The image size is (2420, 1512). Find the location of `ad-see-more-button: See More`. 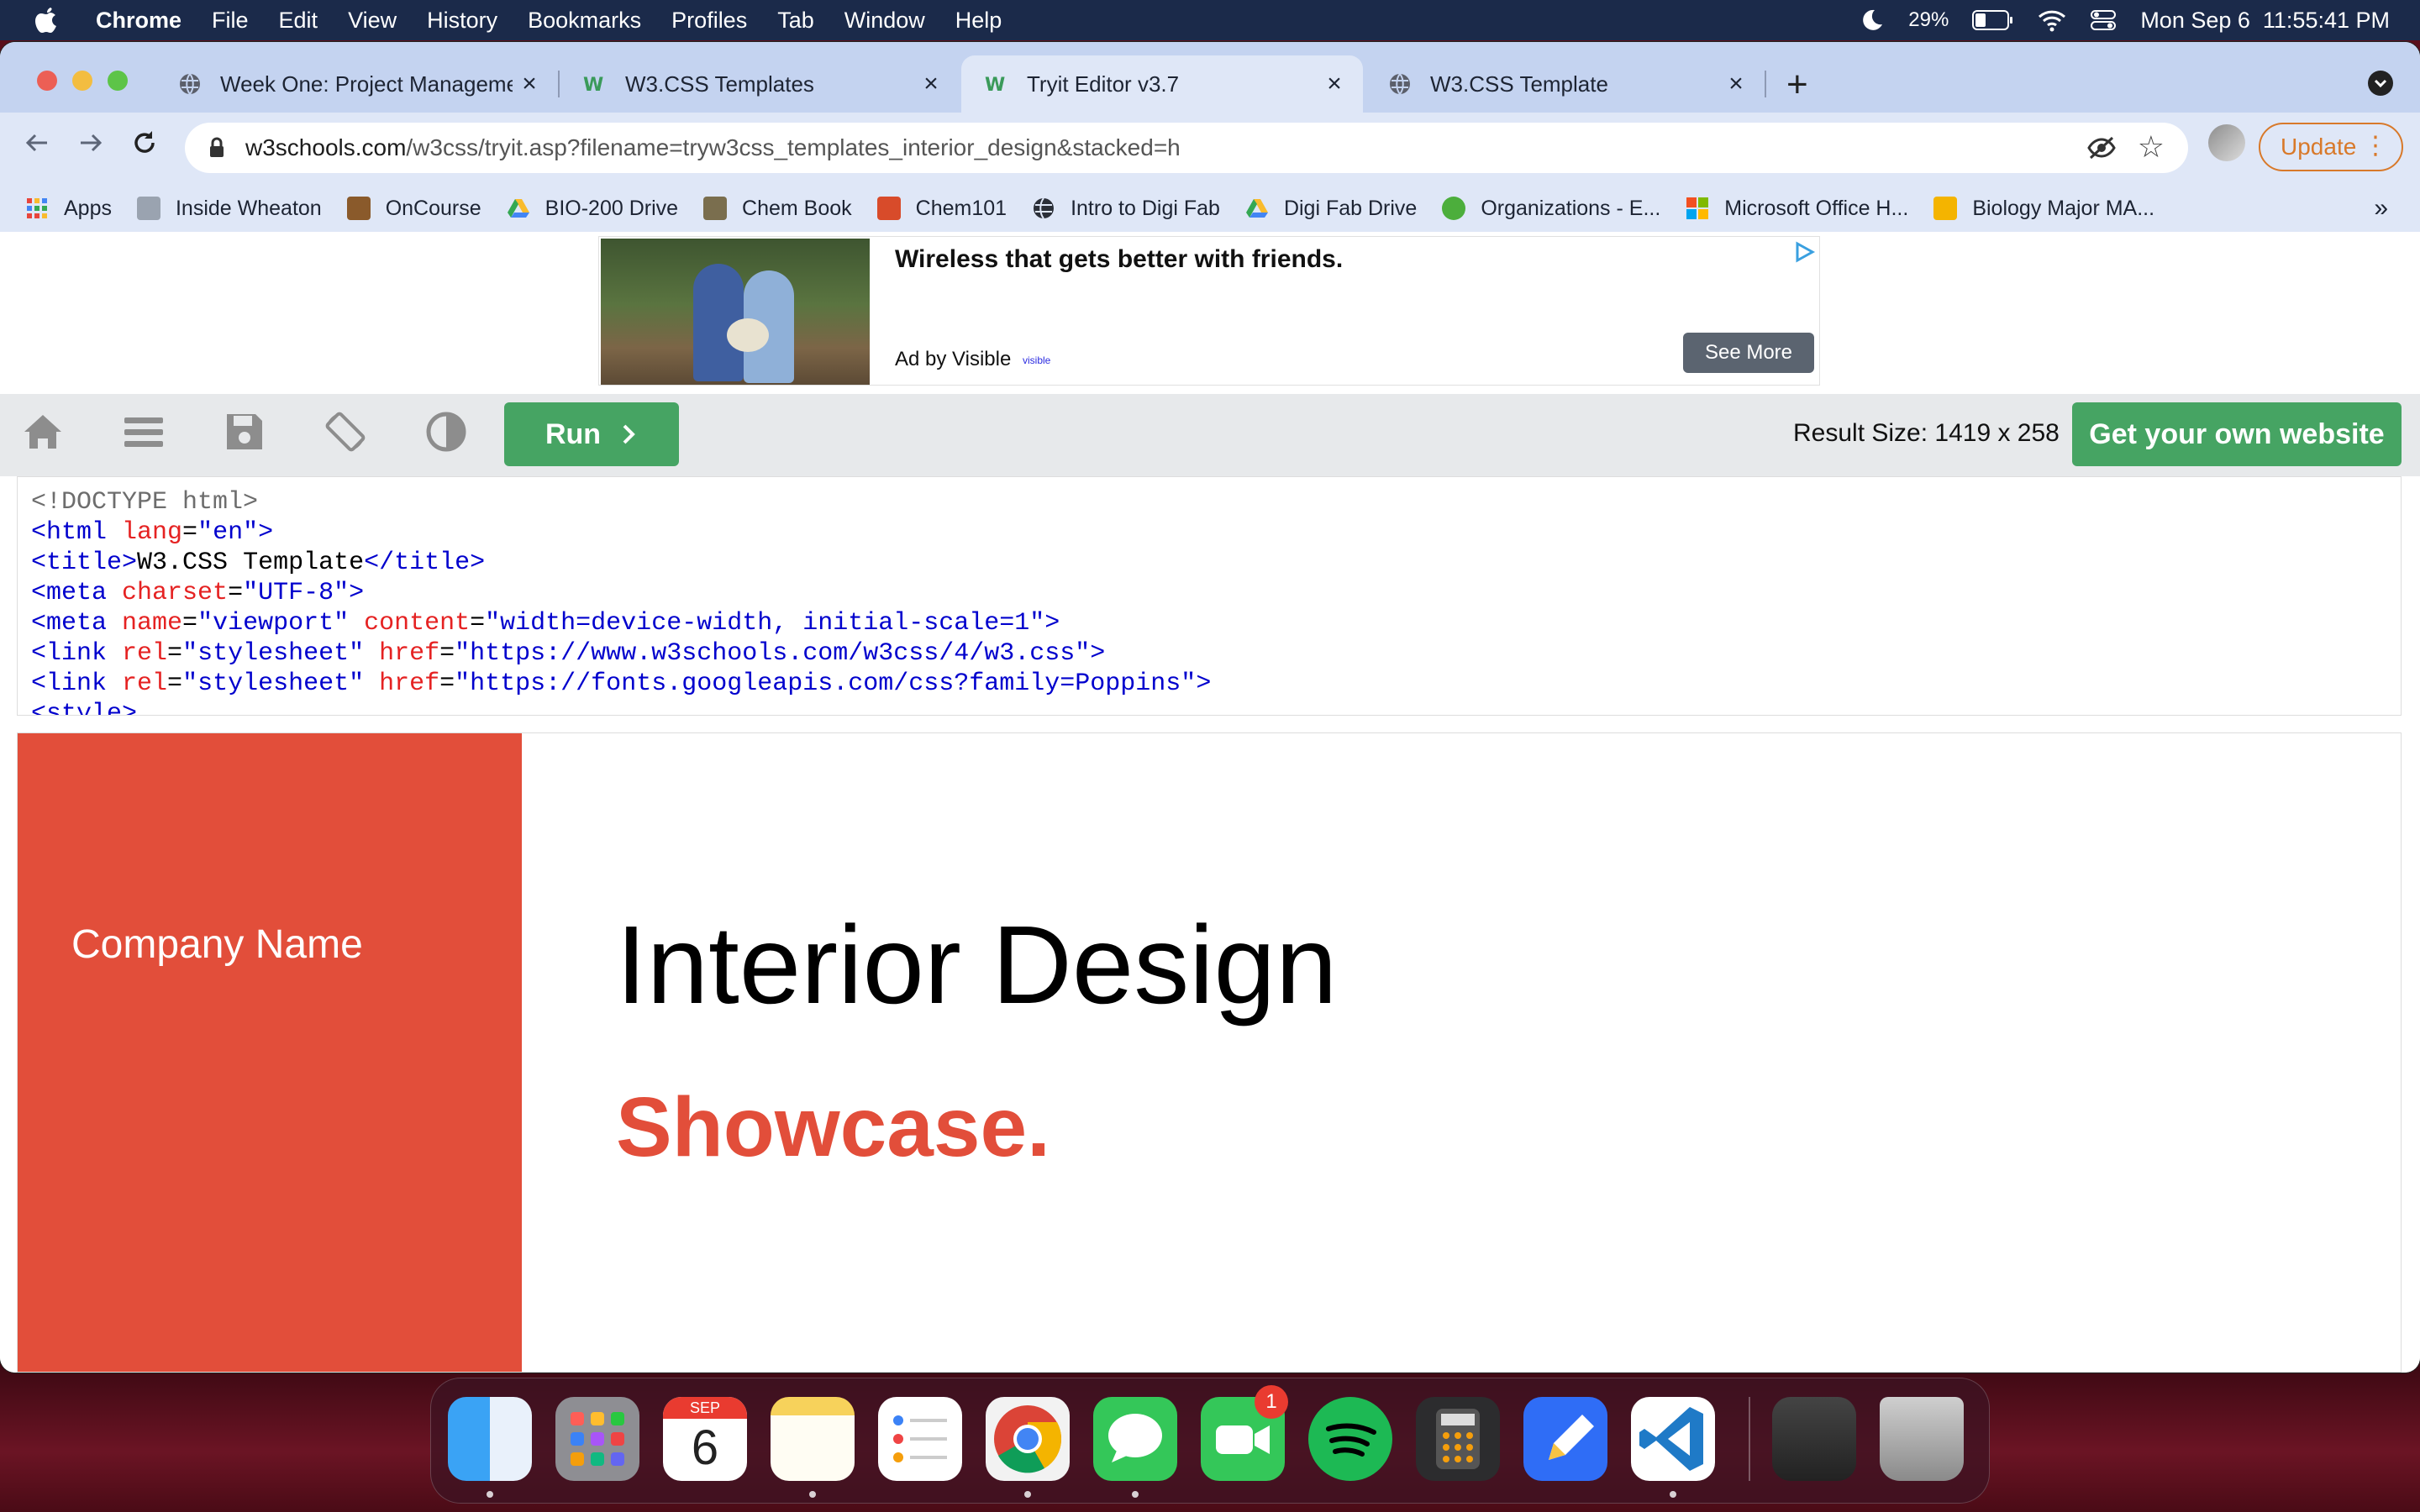

ad-see-more-button: See More is located at coordinates (1748, 353).